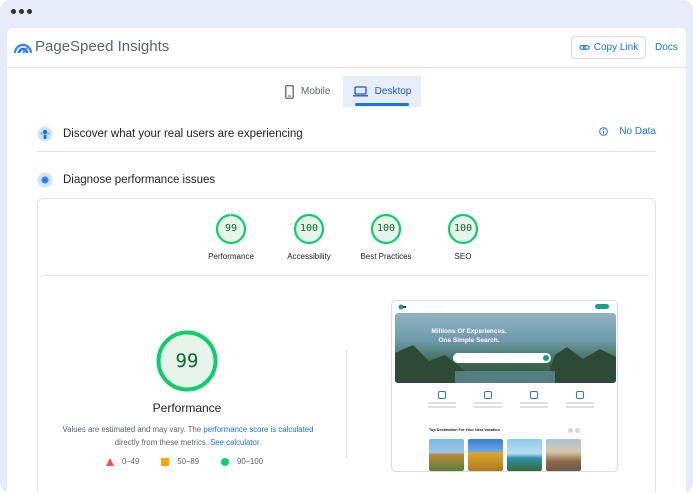  I want to click on note-text-1: Values are estimated and may vary. The, so click(133, 429).